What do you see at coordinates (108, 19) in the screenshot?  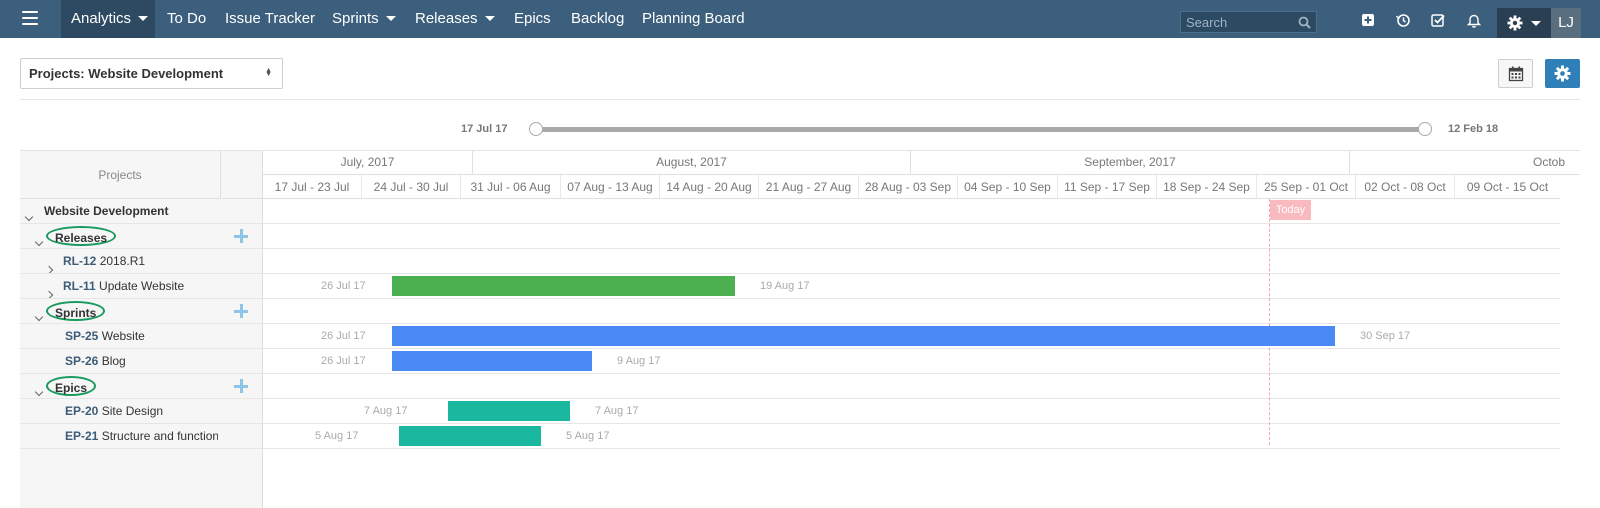 I see `nav-analytics: Analytics` at bounding box center [108, 19].